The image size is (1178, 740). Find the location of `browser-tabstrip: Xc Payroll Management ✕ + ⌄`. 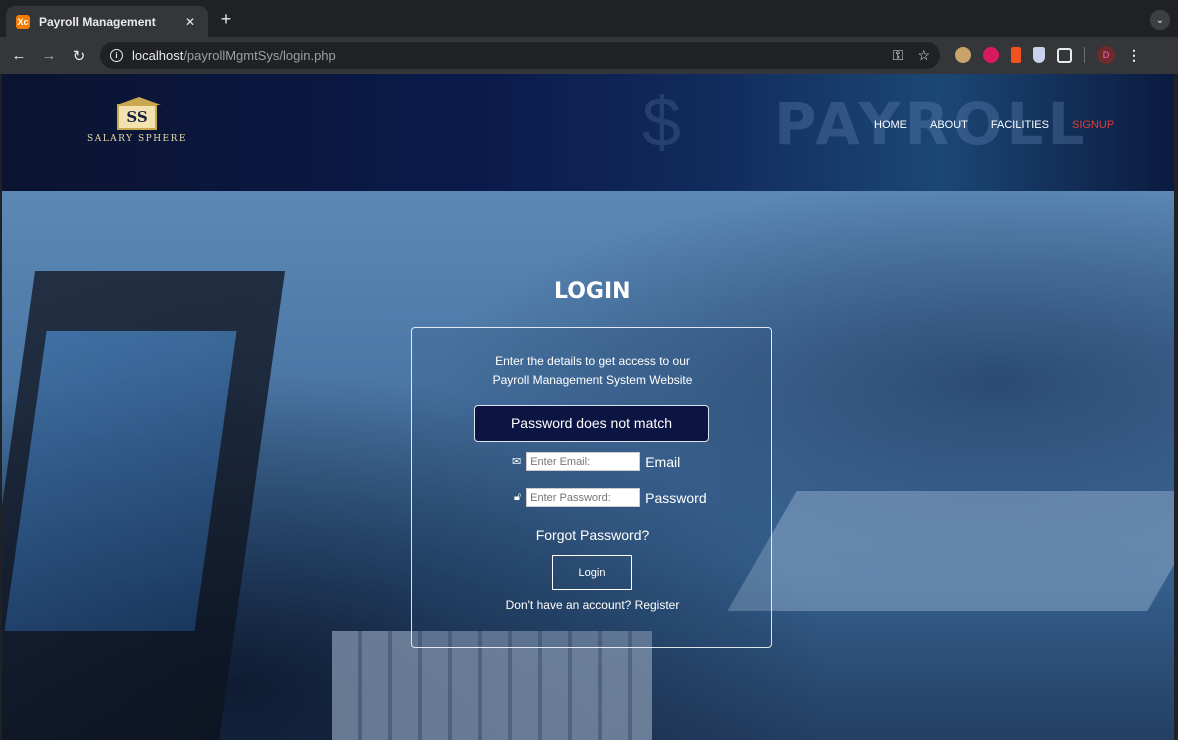

browser-tabstrip: Xc Payroll Management ✕ + ⌄ is located at coordinates (589, 18).